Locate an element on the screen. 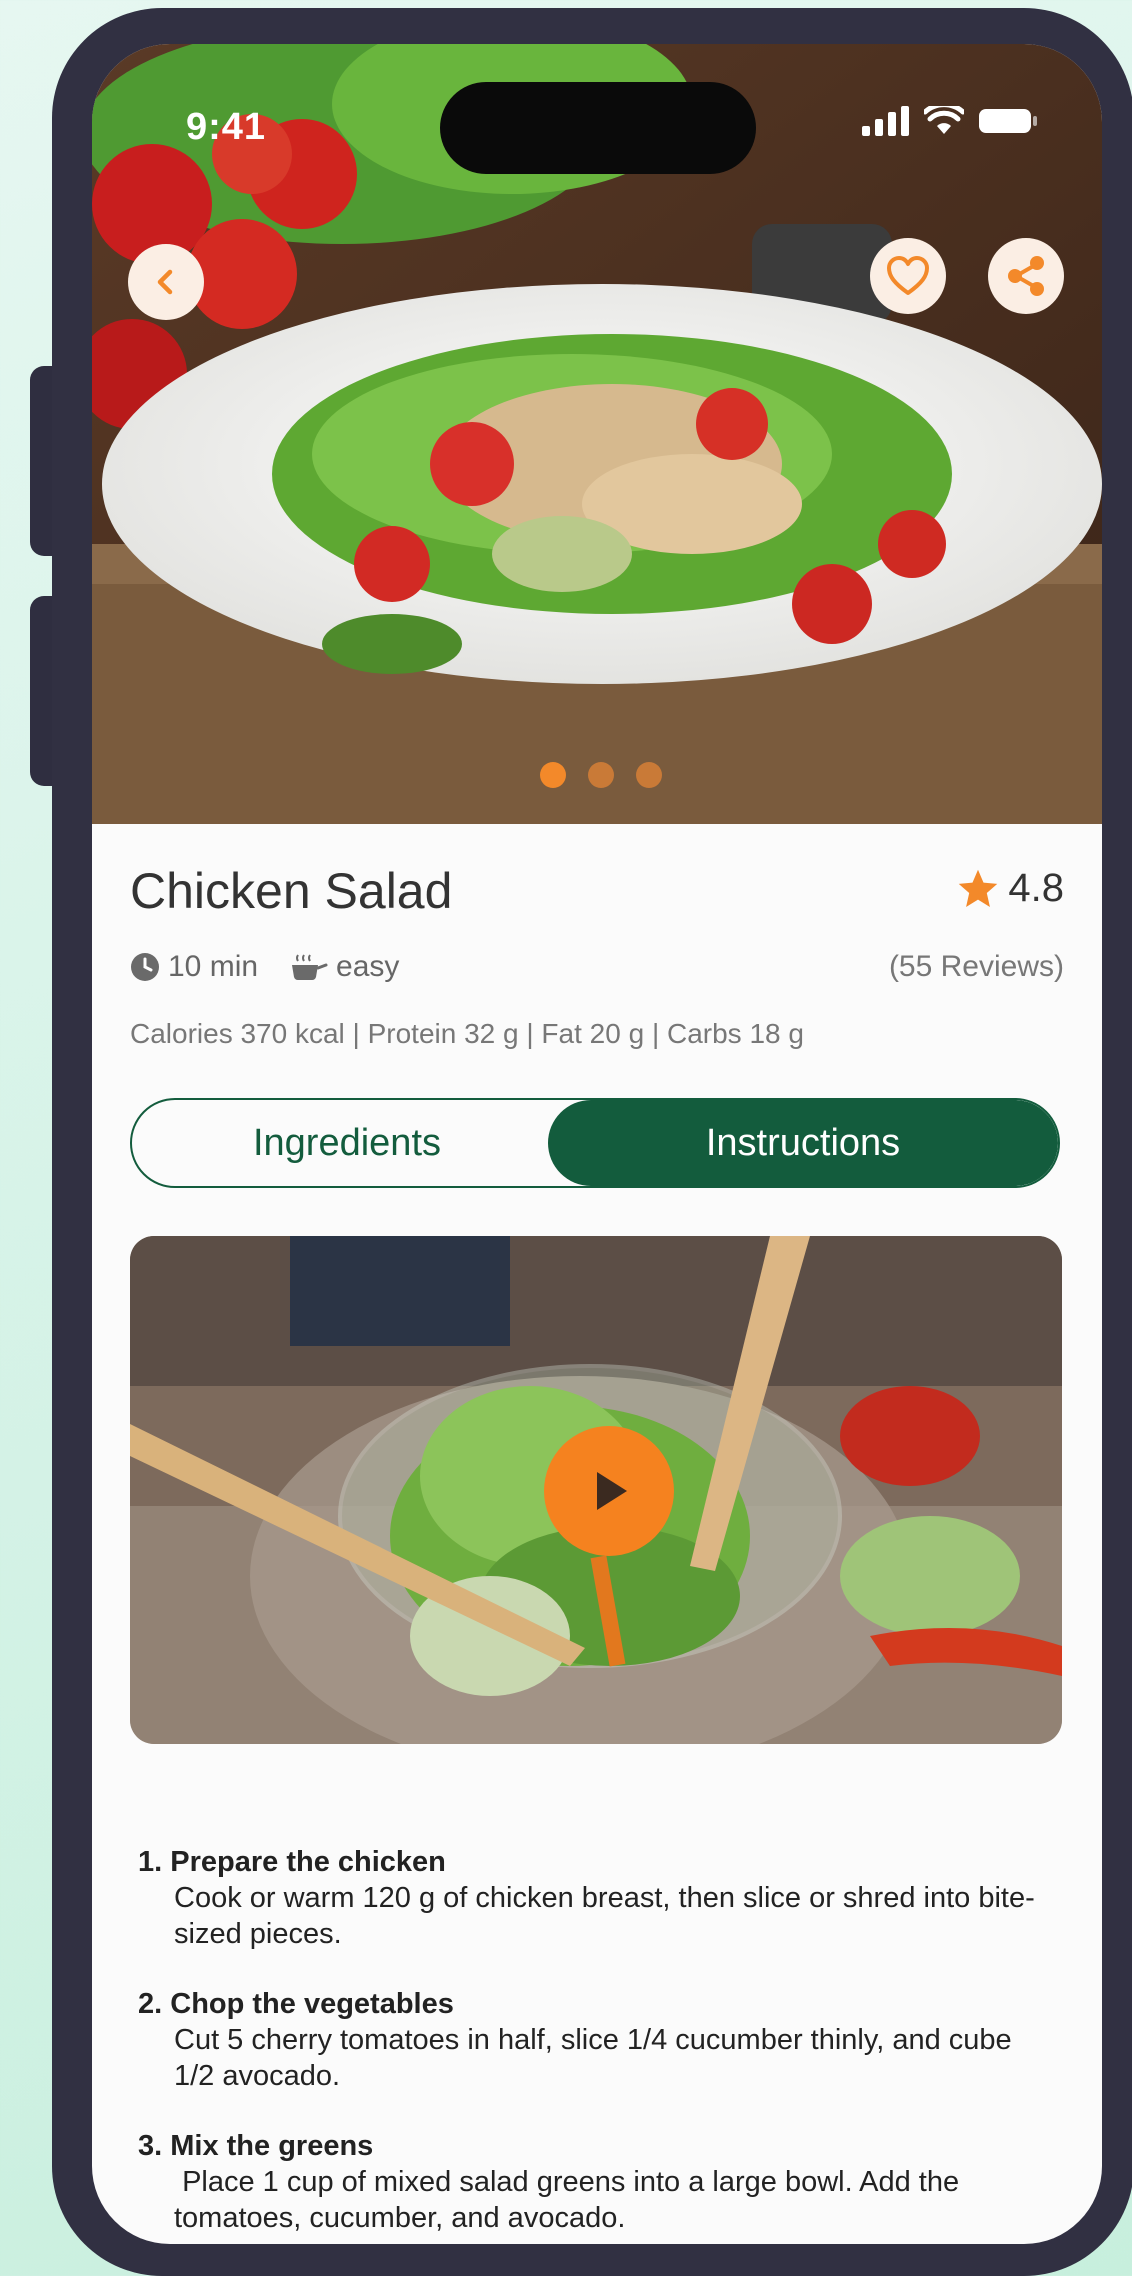  step-title: Prepare the chicken is located at coordinates (308, 1862).